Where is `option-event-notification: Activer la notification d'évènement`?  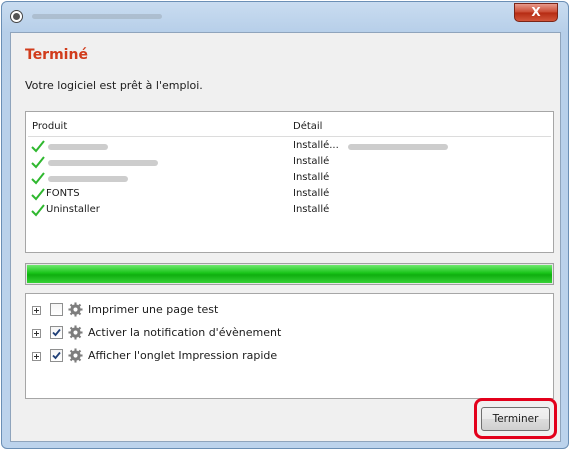
option-event-notification: Activer la notification d'évènement is located at coordinates (286, 333).